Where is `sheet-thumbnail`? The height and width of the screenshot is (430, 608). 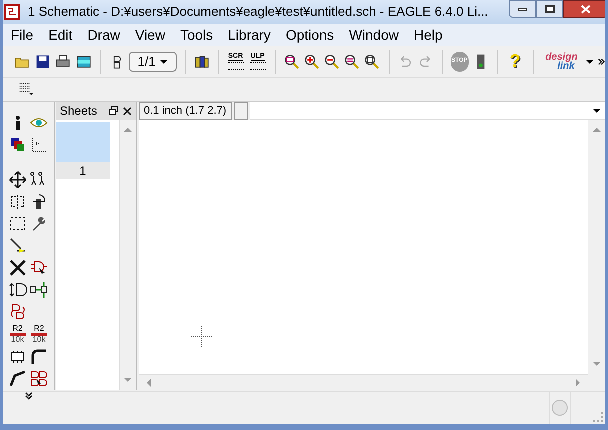
sheet-thumbnail is located at coordinates (83, 142).